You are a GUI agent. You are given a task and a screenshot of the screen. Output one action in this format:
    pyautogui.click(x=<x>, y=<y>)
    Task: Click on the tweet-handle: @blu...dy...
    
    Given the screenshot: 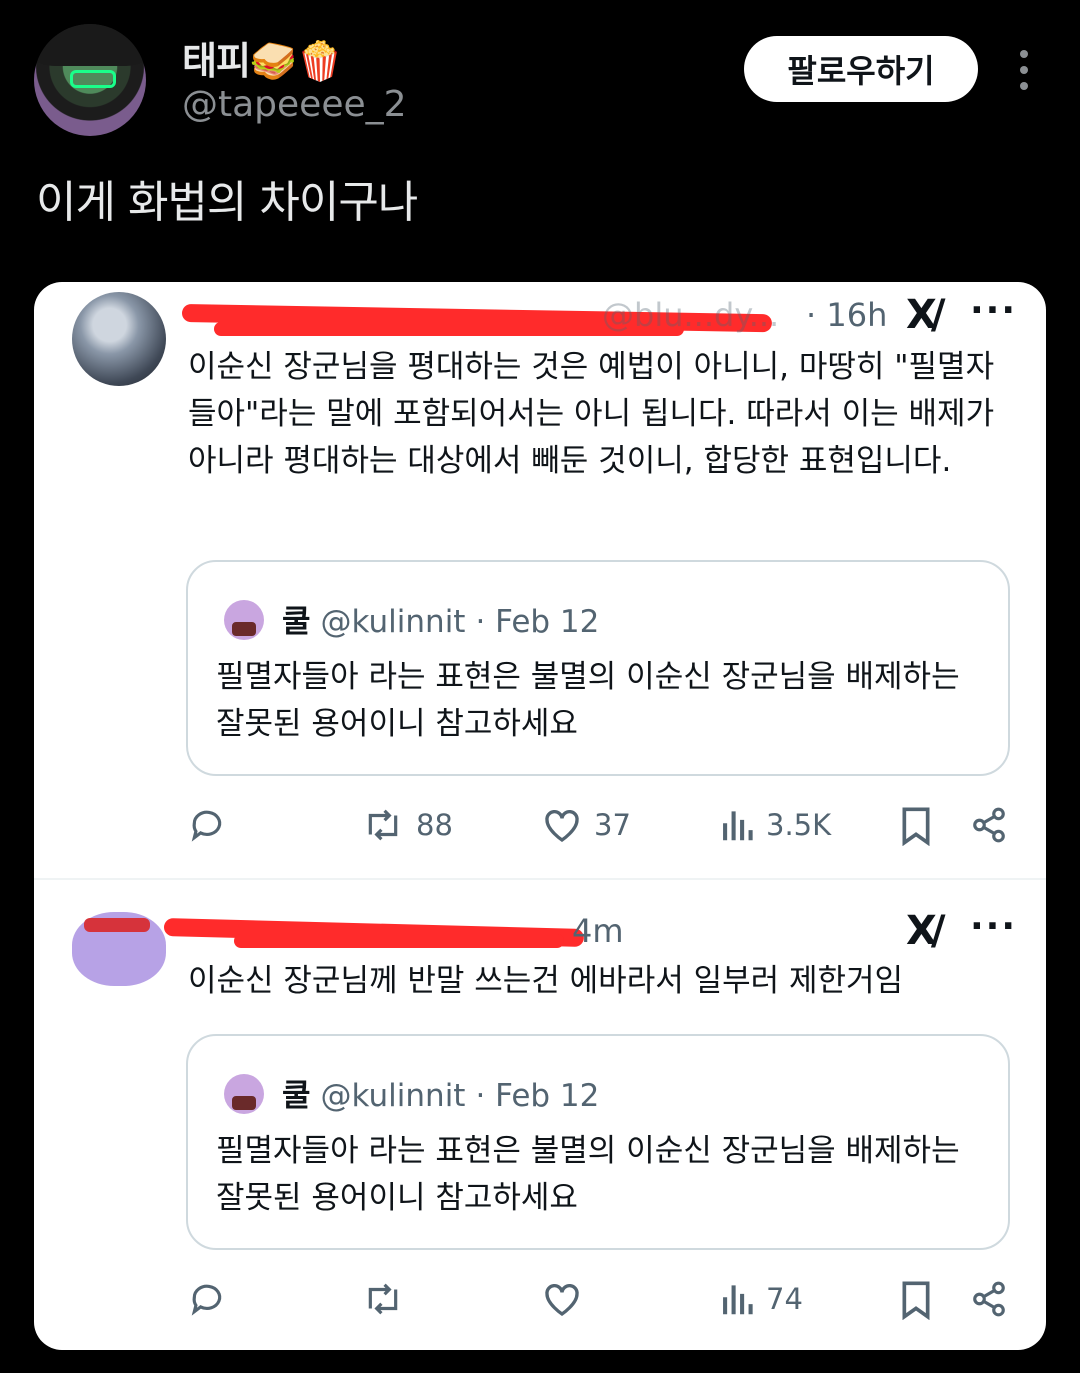 What is the action you would take?
    pyautogui.click(x=691, y=315)
    